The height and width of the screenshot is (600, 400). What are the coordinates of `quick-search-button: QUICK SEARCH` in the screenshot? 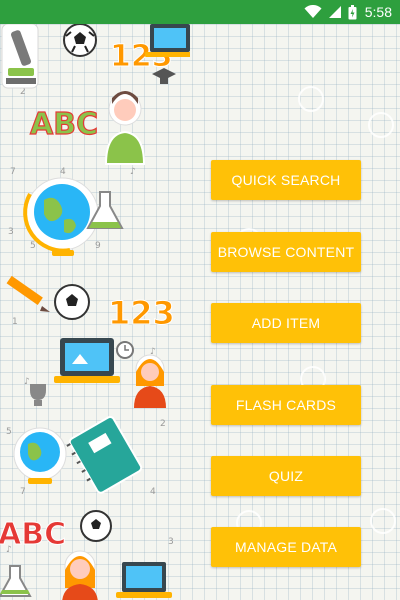 It's located at (286, 180).